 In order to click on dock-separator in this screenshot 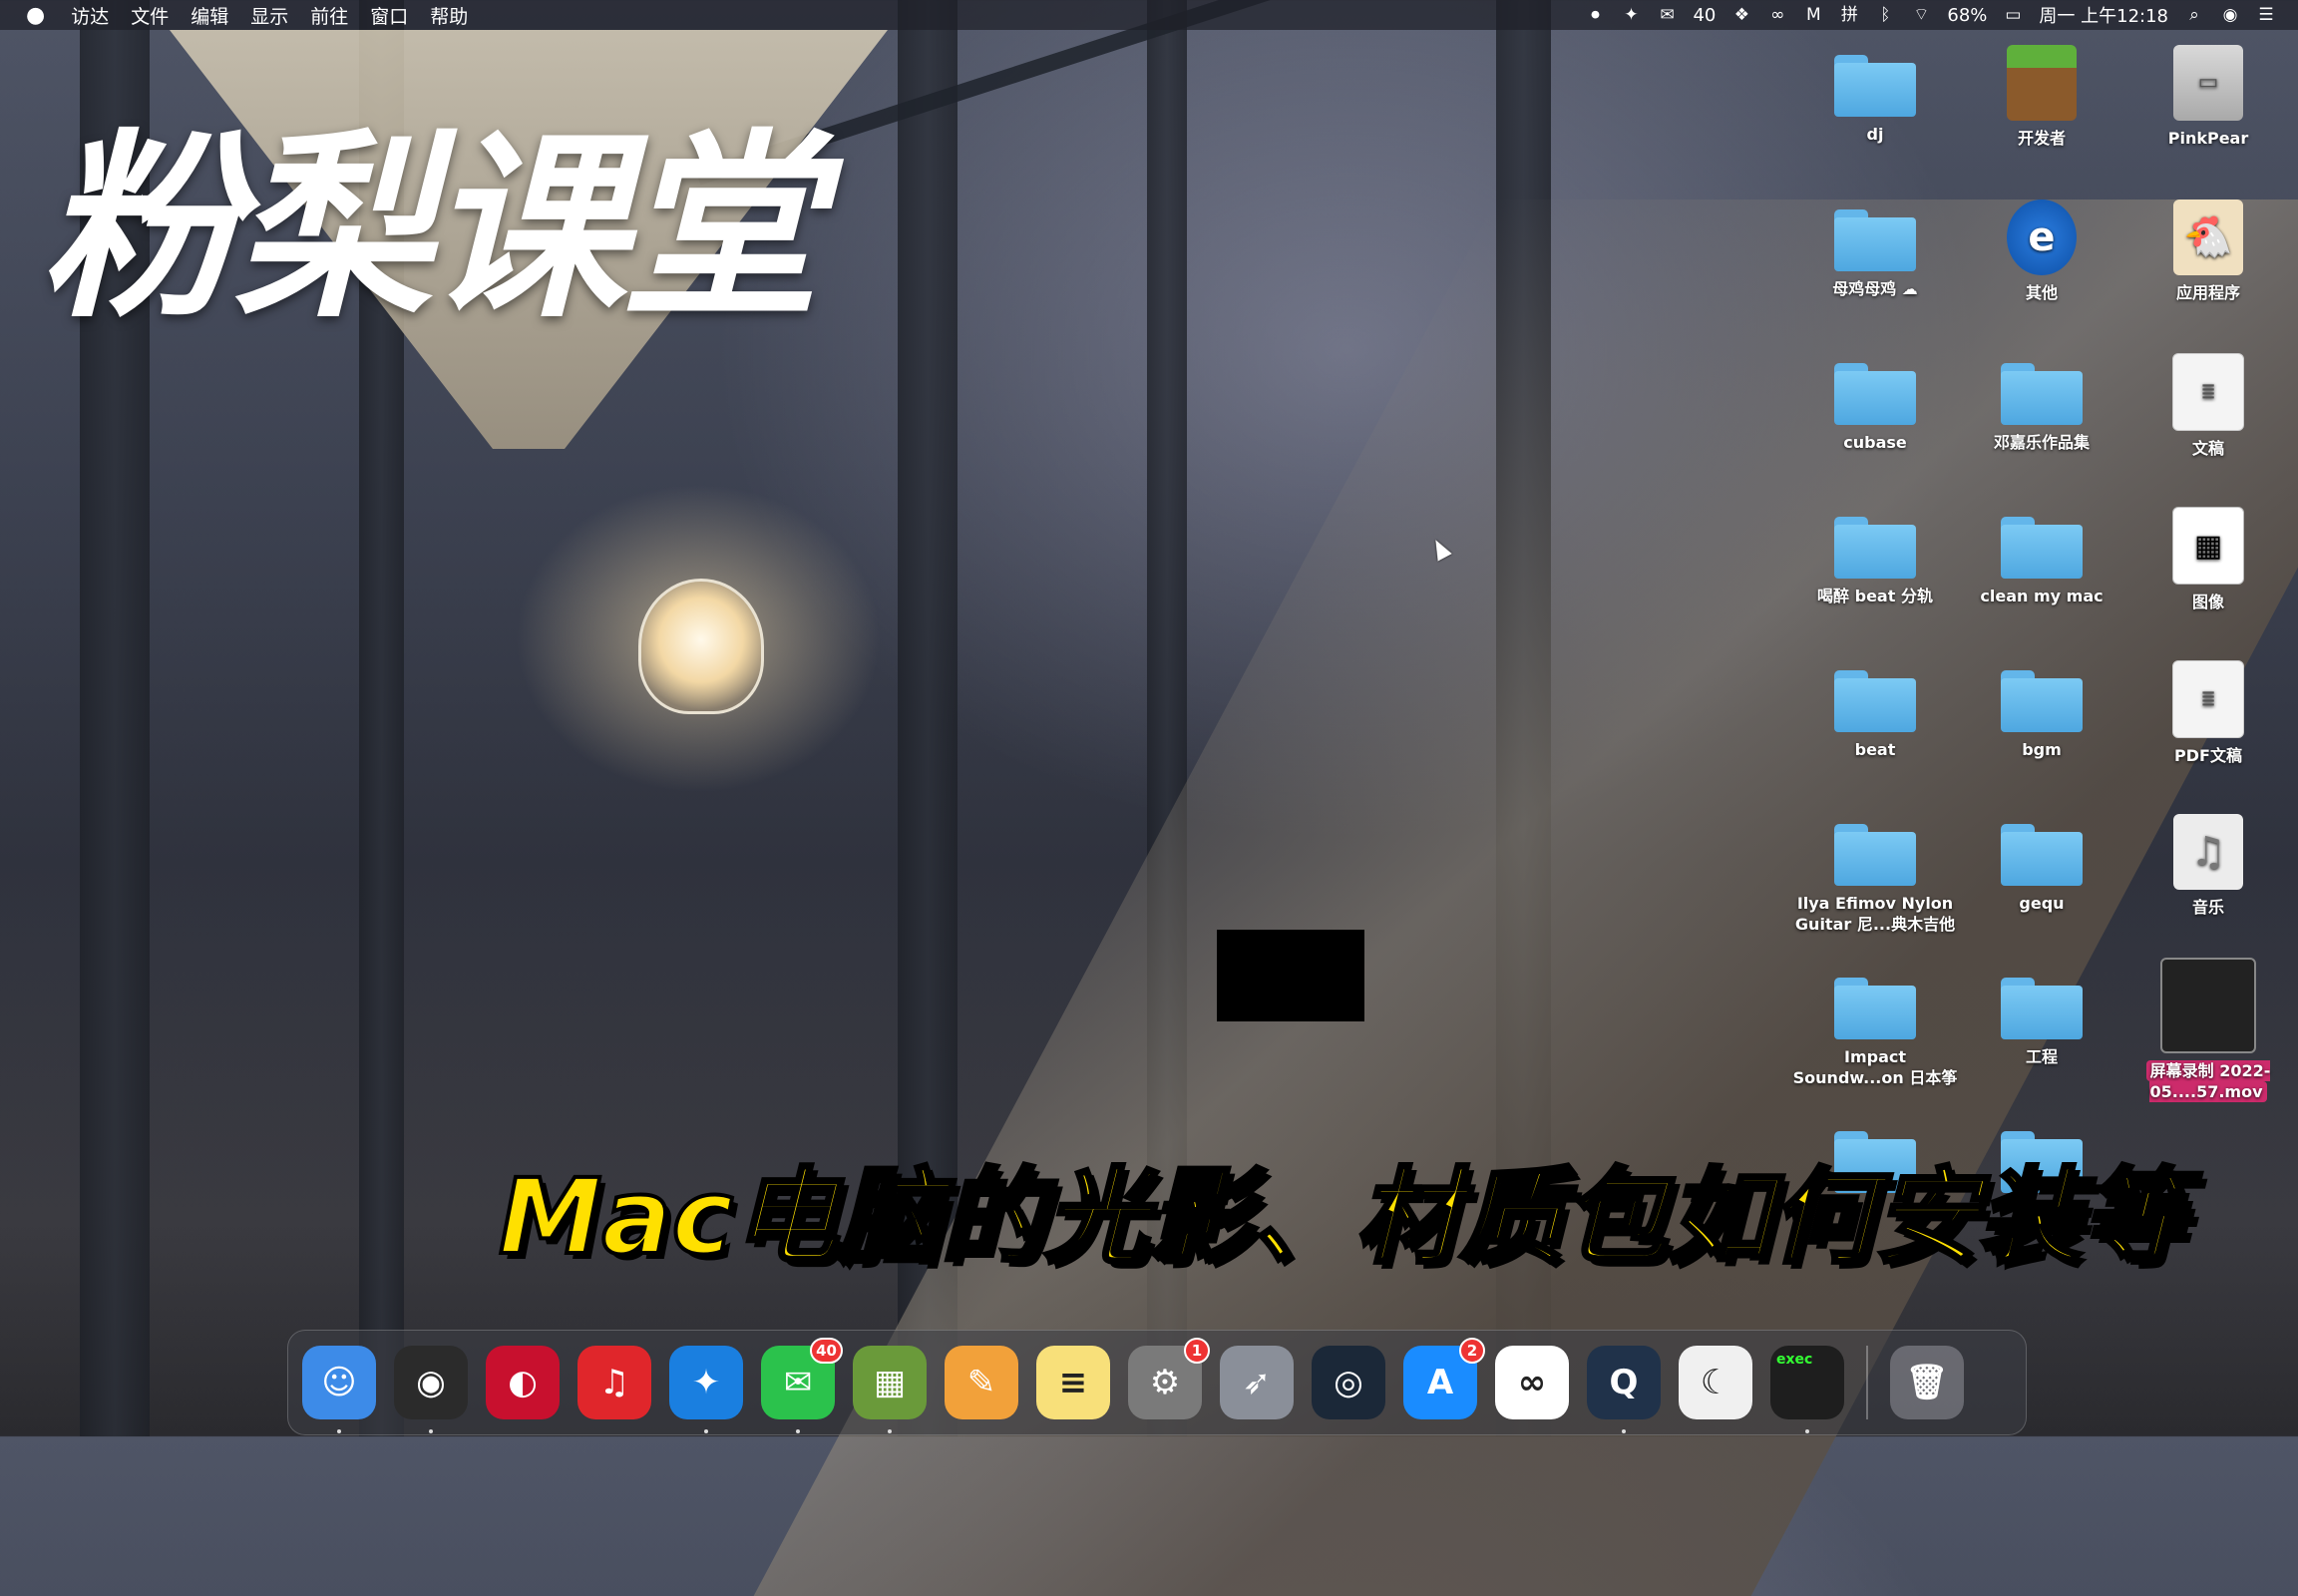, I will do `click(1867, 1382)`.